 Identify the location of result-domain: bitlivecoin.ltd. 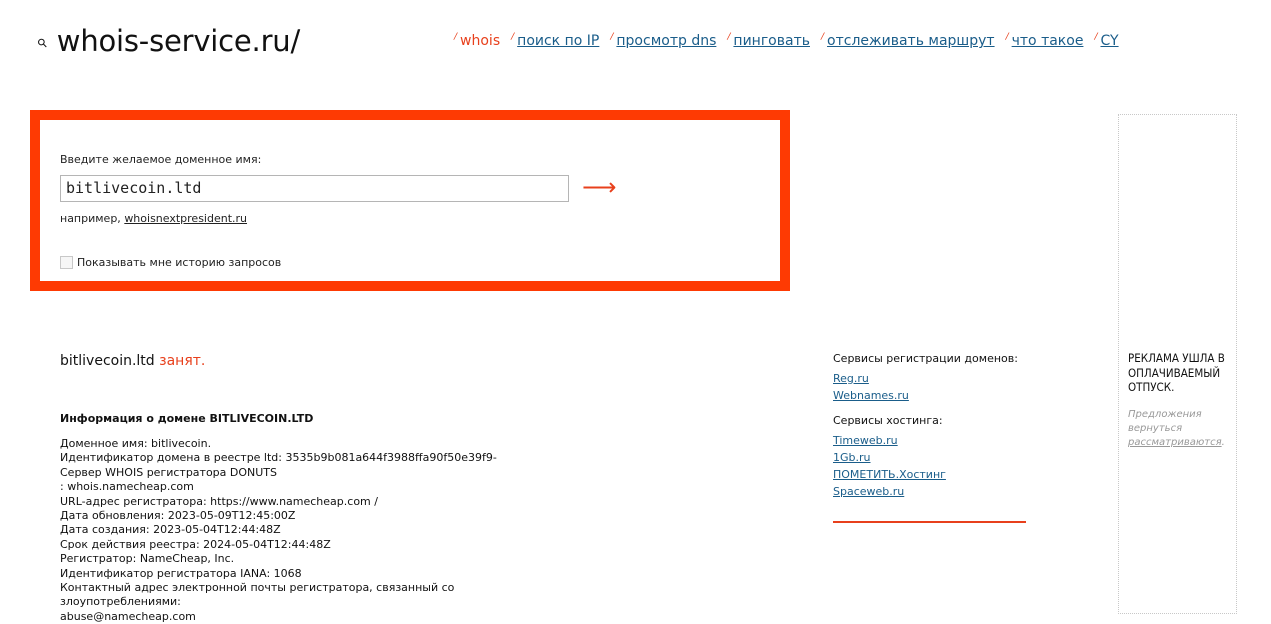
(107, 361).